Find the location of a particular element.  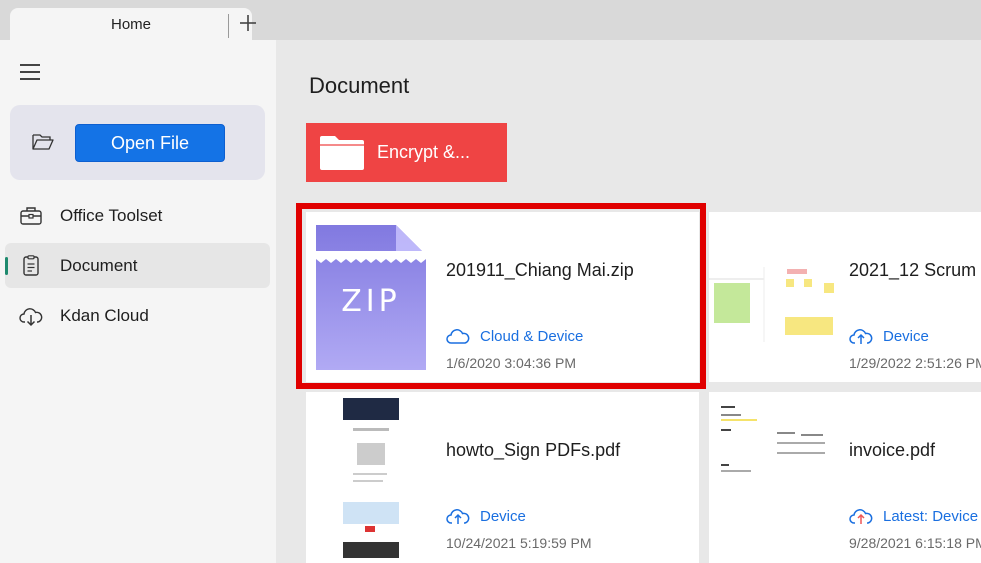

cloud-download-icon is located at coordinates (31, 317).